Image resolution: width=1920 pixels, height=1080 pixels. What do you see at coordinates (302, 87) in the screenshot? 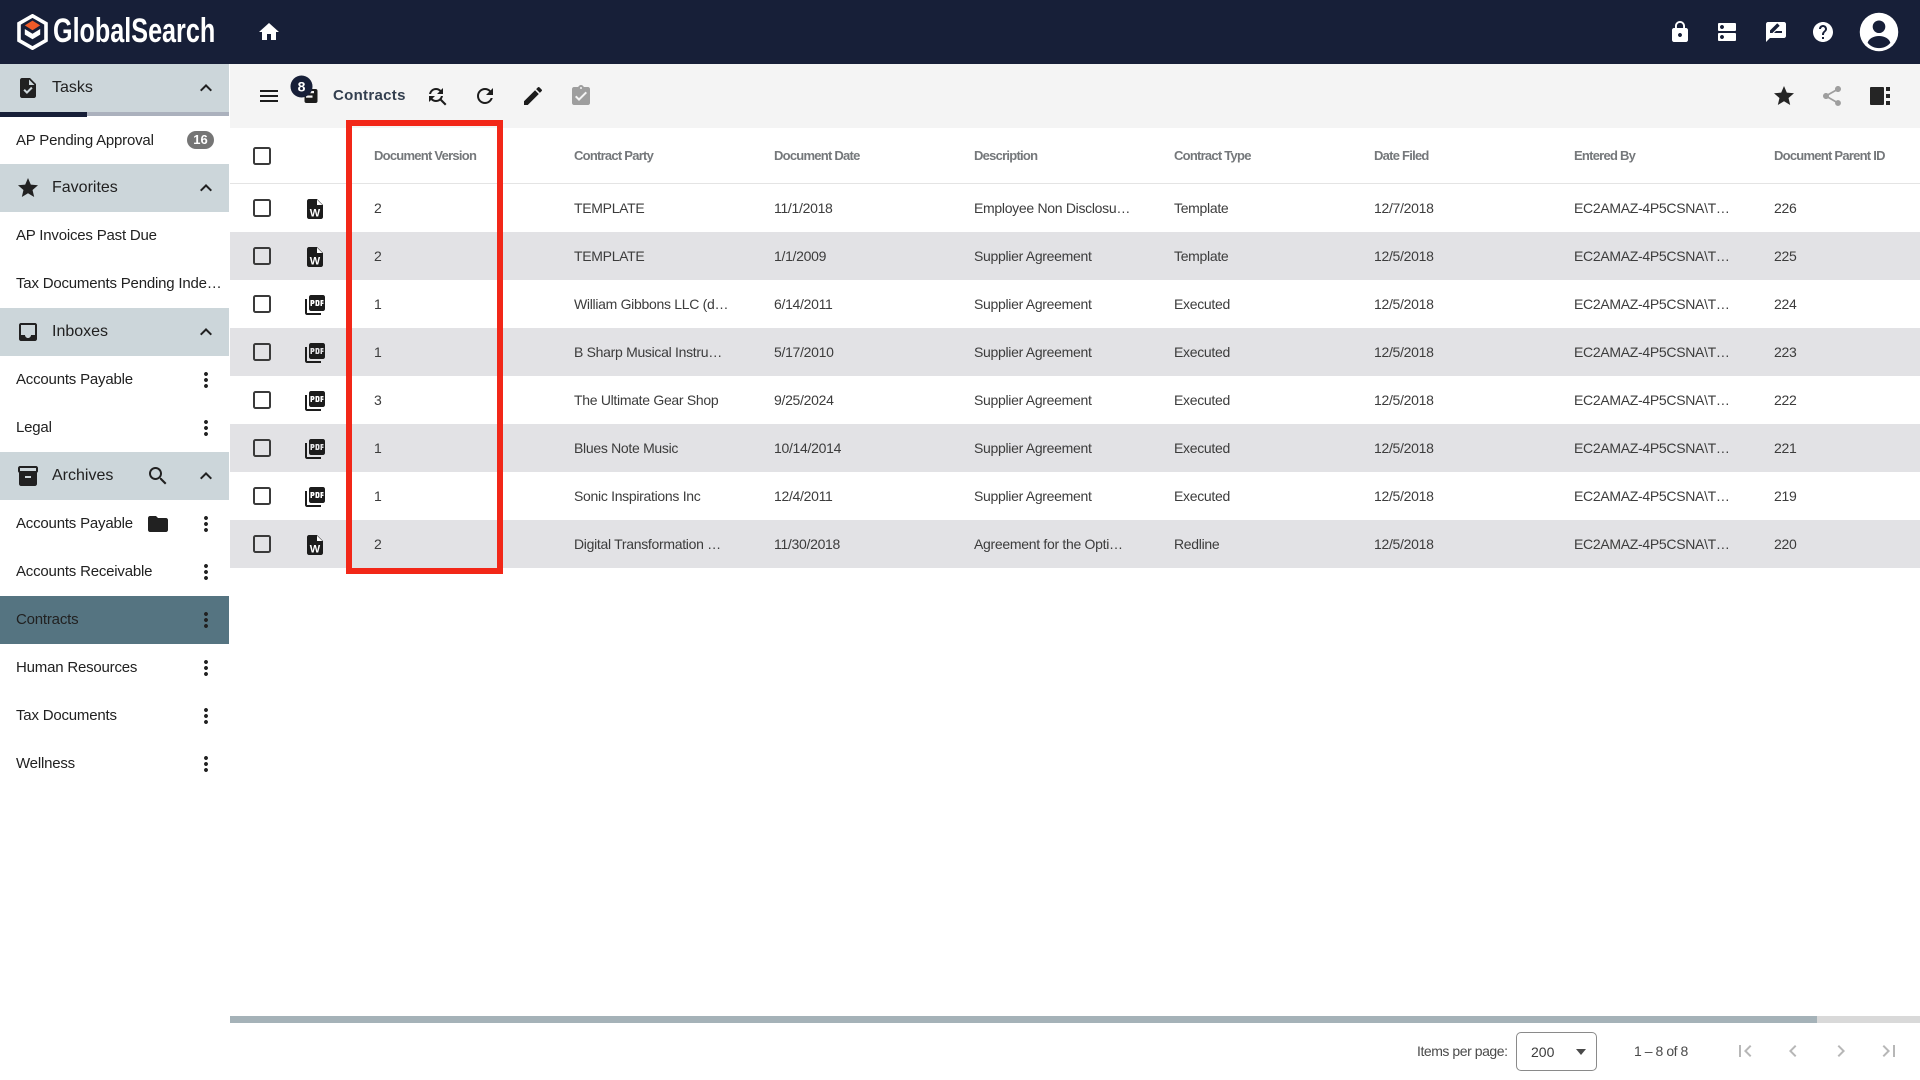
I see `svg-text: 8` at bounding box center [302, 87].